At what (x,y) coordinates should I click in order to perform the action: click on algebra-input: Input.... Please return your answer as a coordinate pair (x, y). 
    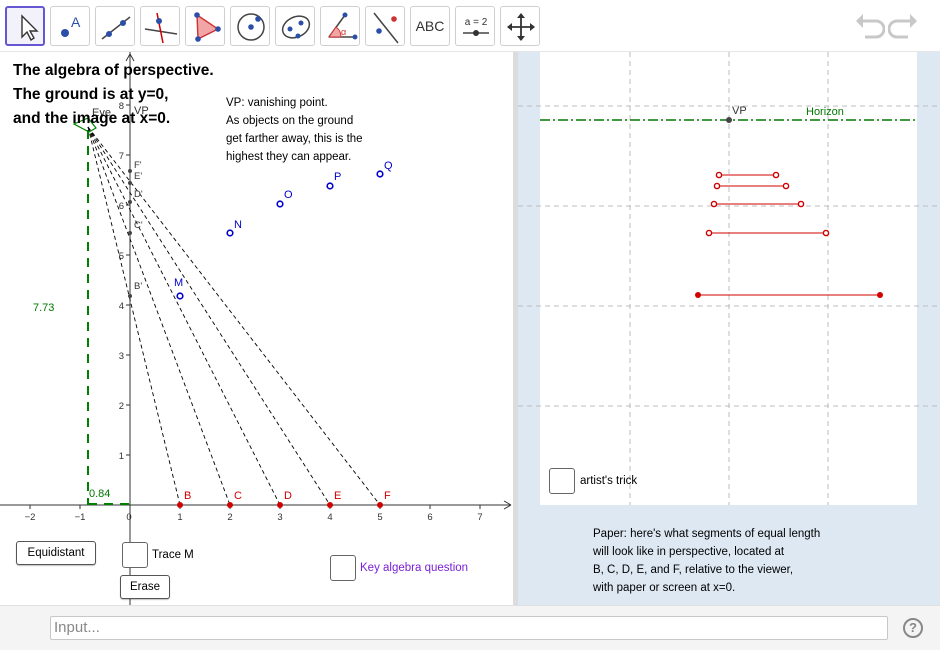
    Looking at the image, I should click on (469, 628).